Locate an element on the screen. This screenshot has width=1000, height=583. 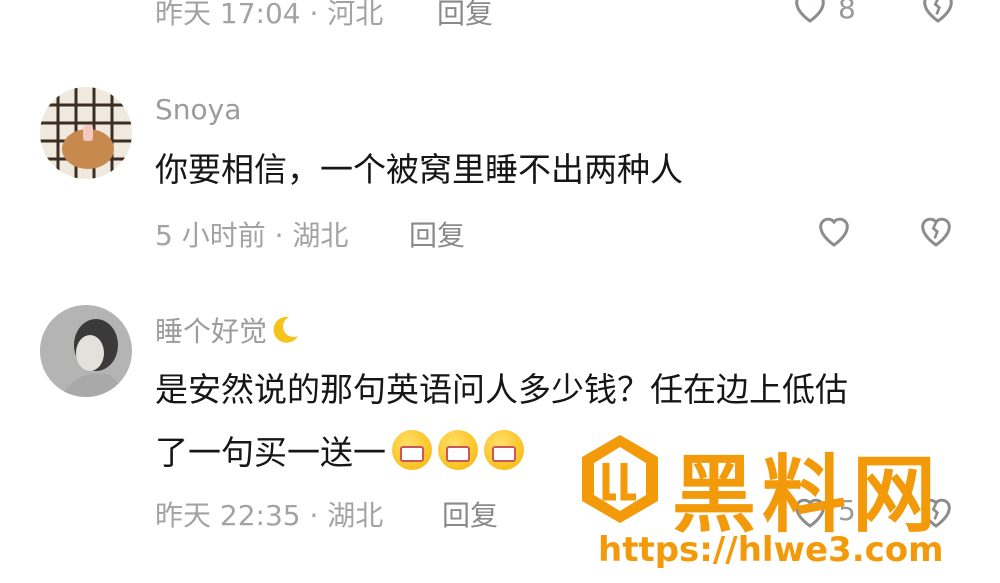
comment-text-line2-text: 了一句买一送一 is located at coordinates (270, 452).